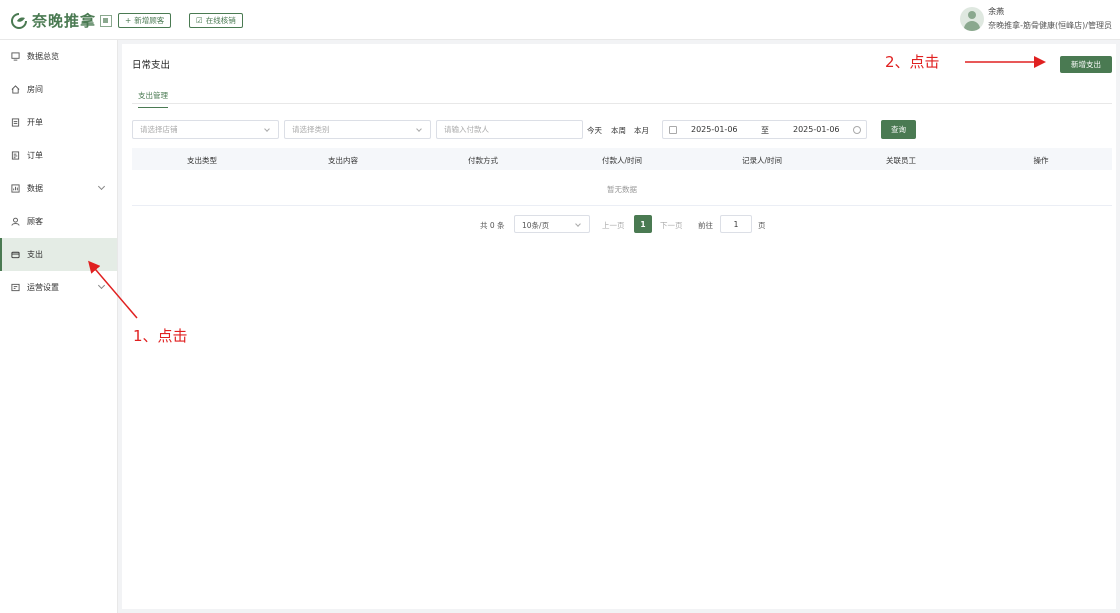  I want to click on quick-today: 今天, so click(594, 130).